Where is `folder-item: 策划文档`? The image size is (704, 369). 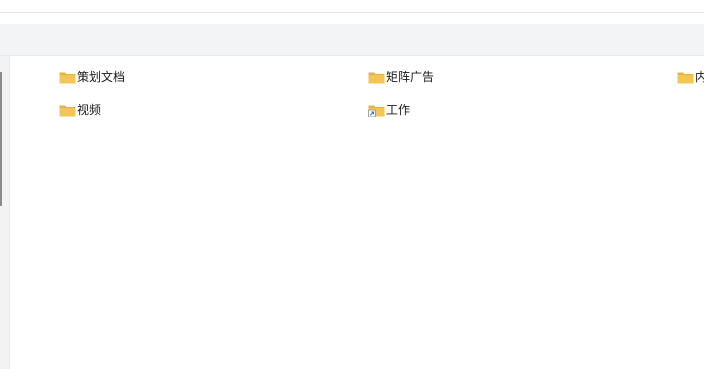
folder-item: 策划文档 is located at coordinates (92, 77).